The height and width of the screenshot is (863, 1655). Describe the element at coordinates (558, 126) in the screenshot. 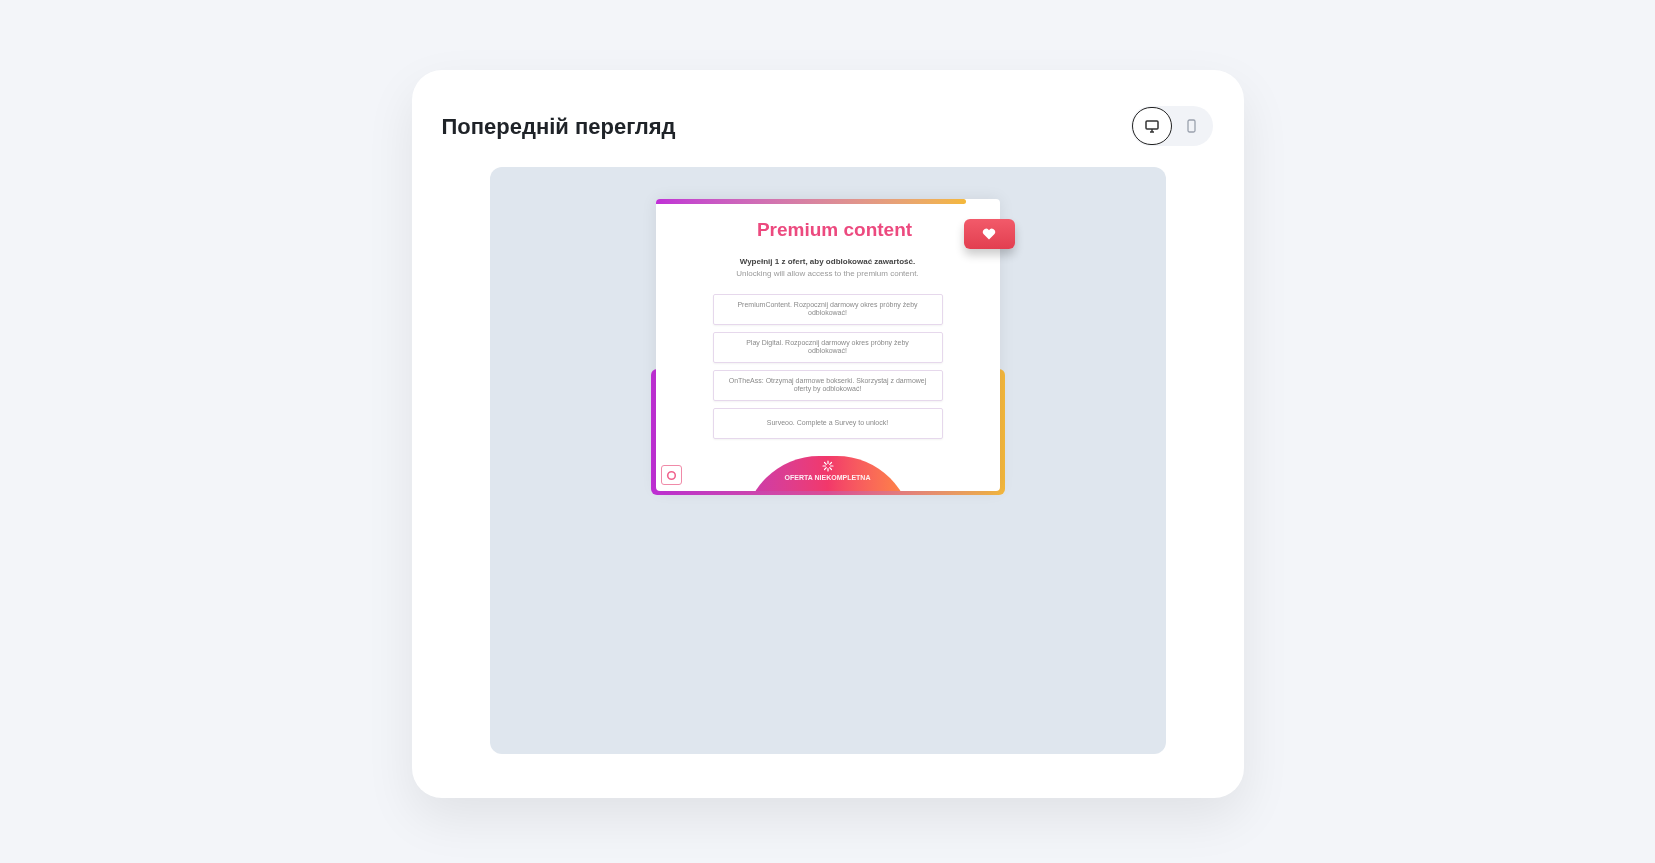

I see `panel-title: Попередній перегляд` at that location.